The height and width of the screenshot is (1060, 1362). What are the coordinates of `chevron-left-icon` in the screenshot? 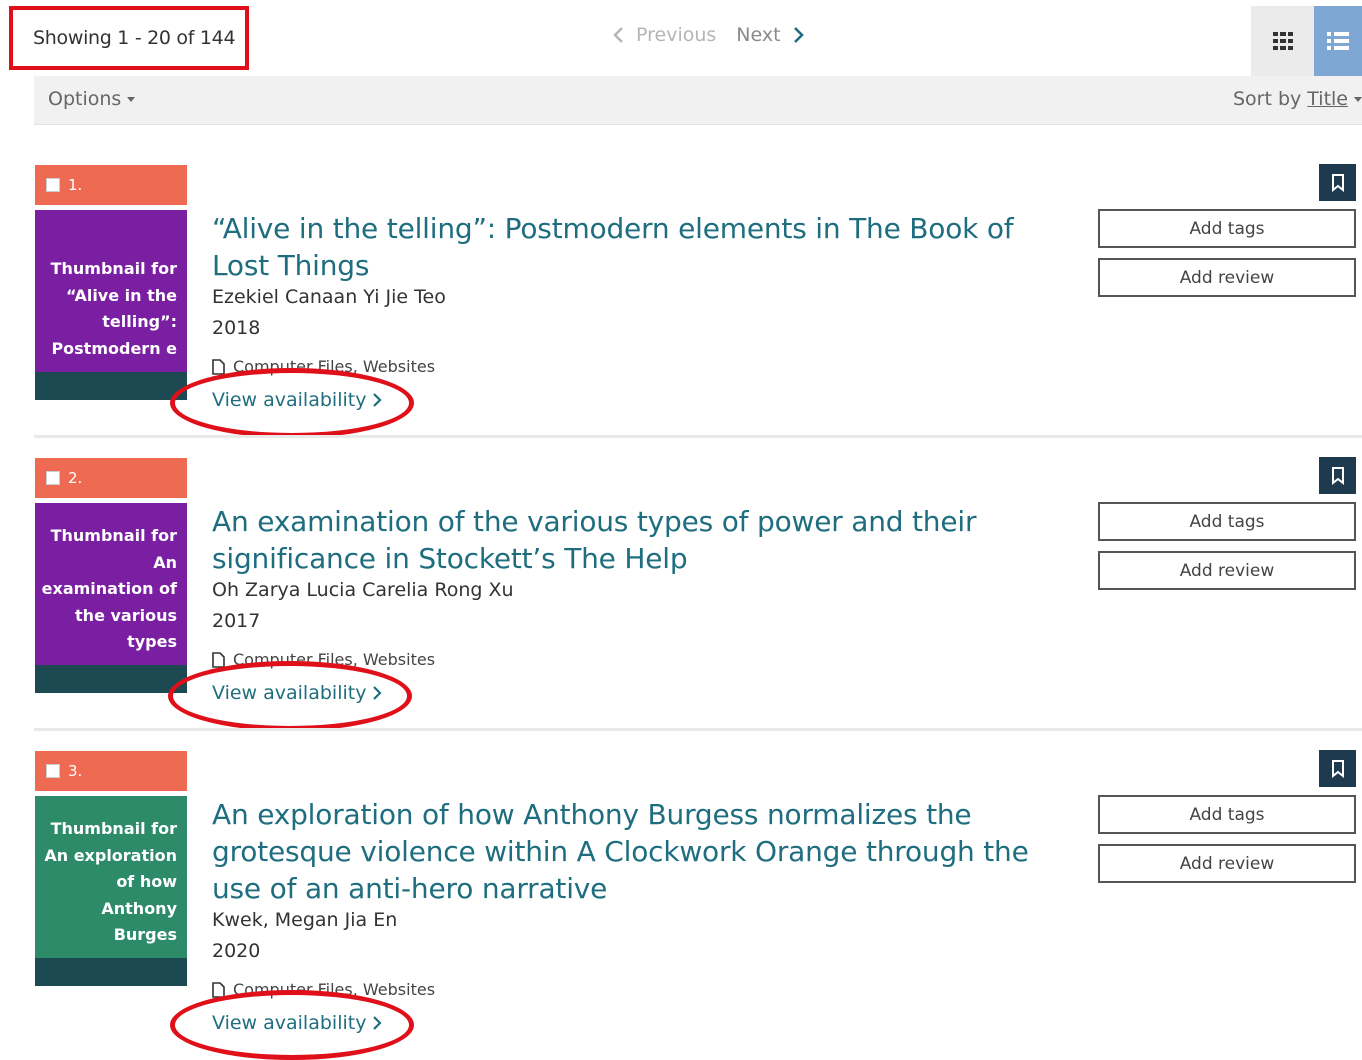 It's located at (618, 35).